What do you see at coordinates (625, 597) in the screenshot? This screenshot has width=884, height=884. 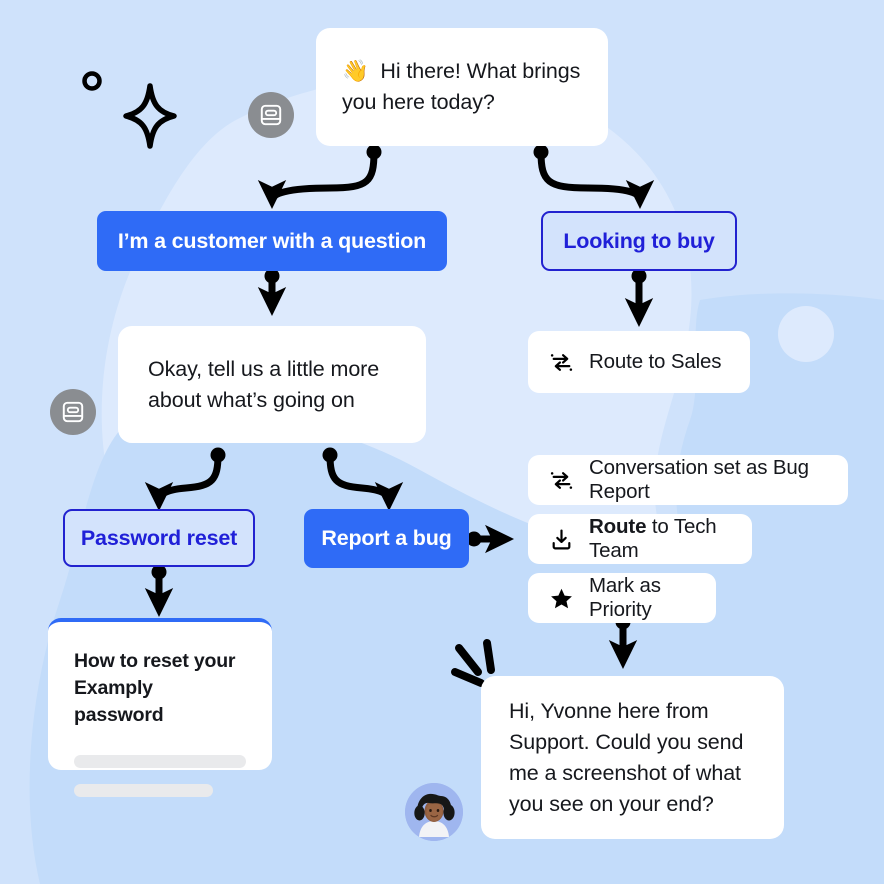 I see `action-mark-as-priority-label: Mark as Priority` at bounding box center [625, 597].